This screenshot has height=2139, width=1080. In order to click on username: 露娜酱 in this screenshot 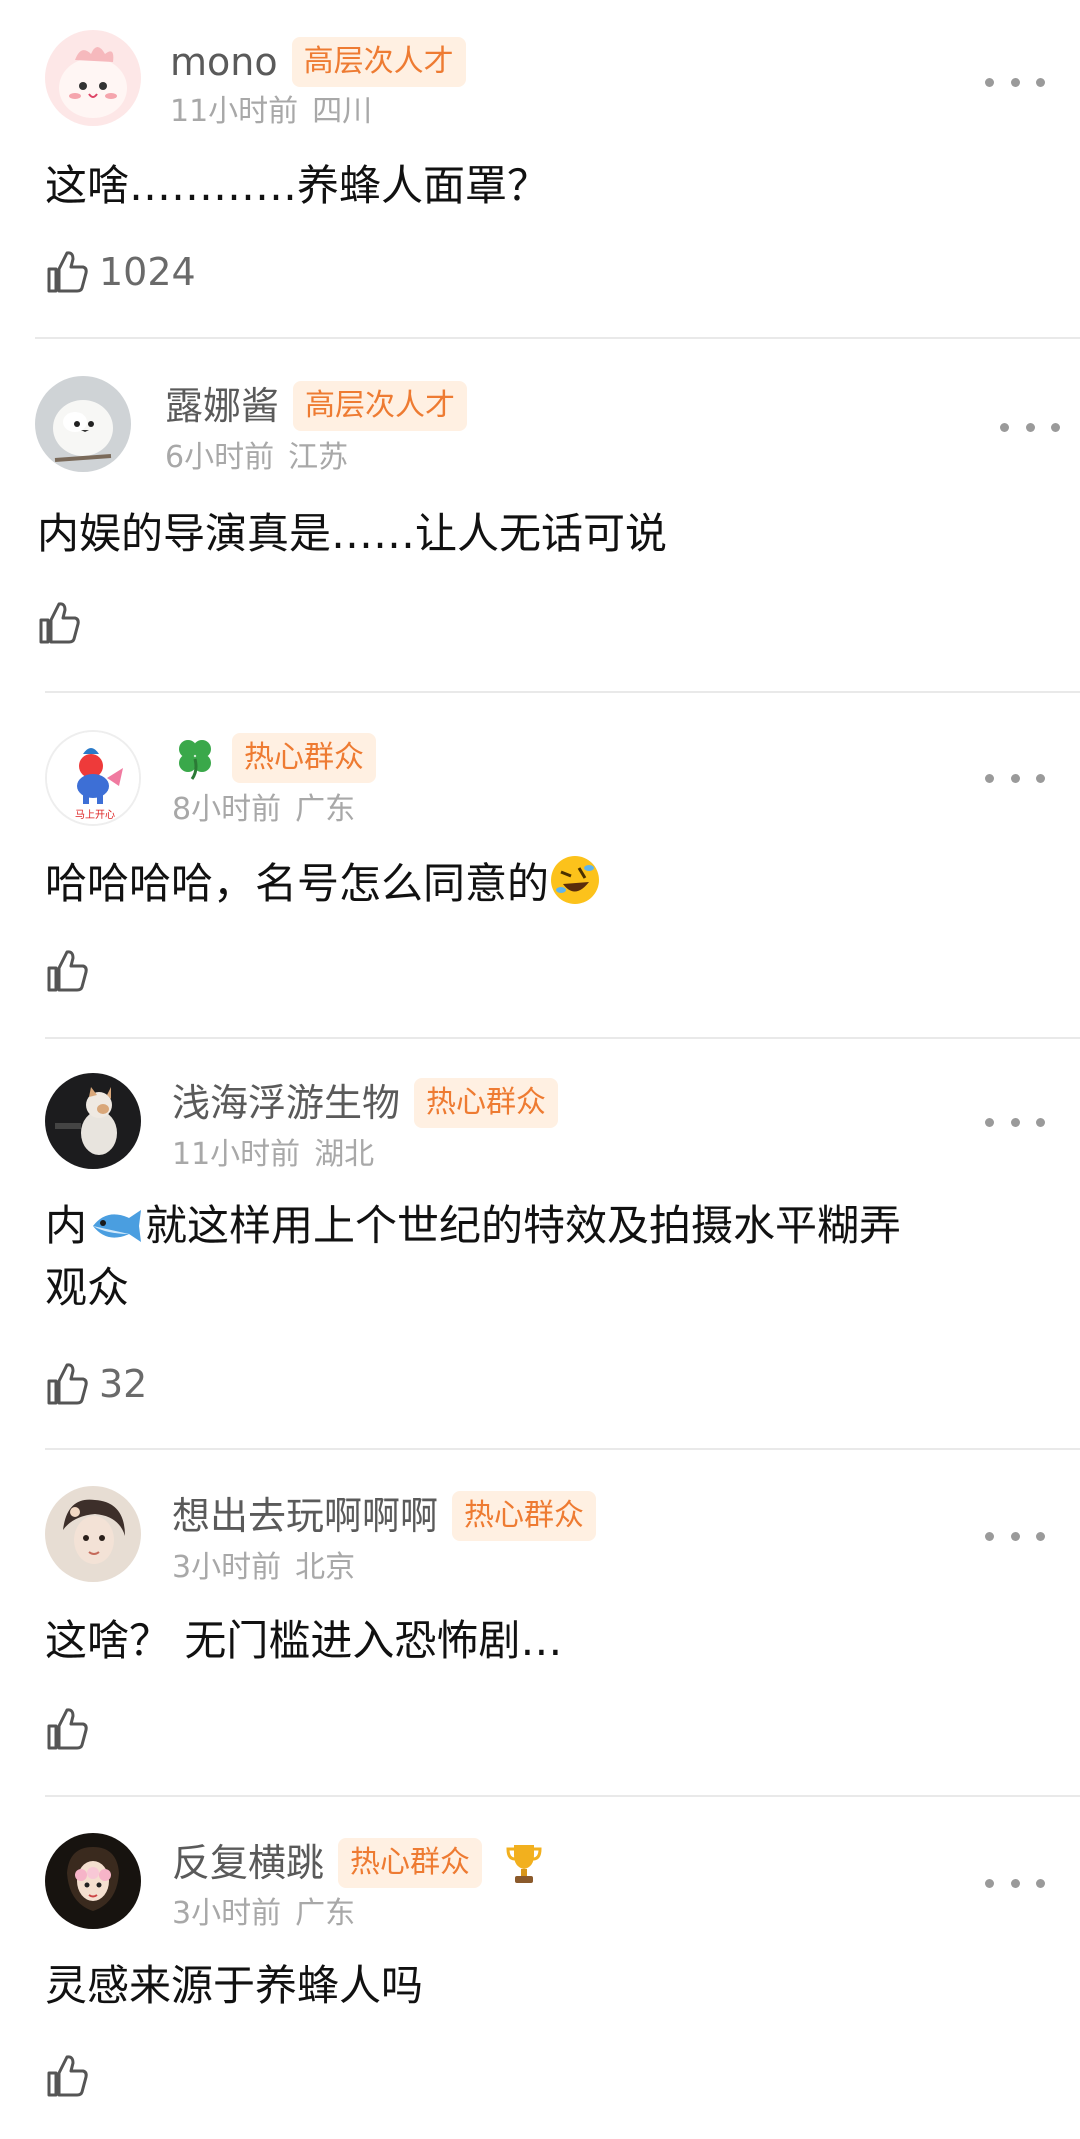, I will do `click(222, 406)`.